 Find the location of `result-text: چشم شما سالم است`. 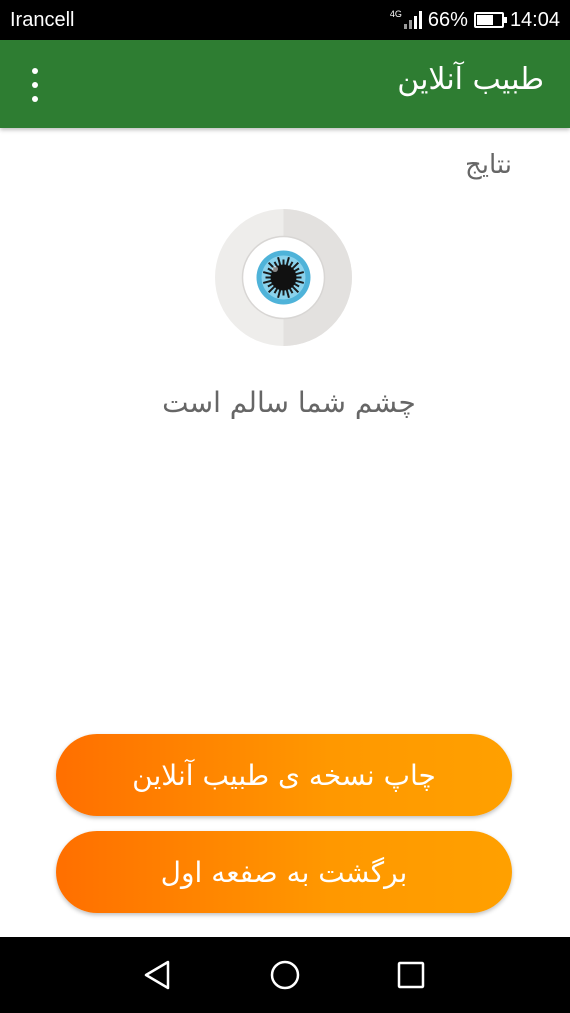

result-text: چشم شما سالم است is located at coordinates (289, 402).